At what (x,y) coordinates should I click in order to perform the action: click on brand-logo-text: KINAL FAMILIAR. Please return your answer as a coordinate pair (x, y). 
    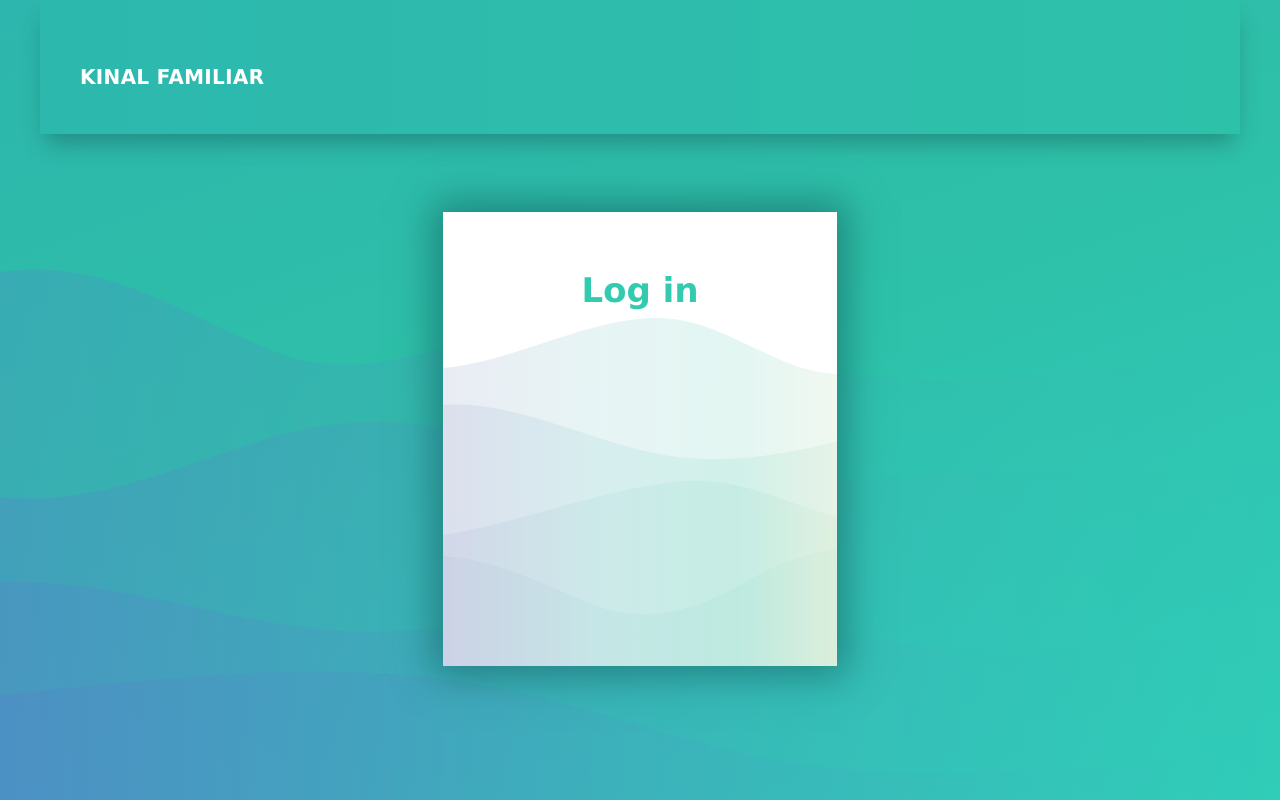
    Looking at the image, I should click on (172, 77).